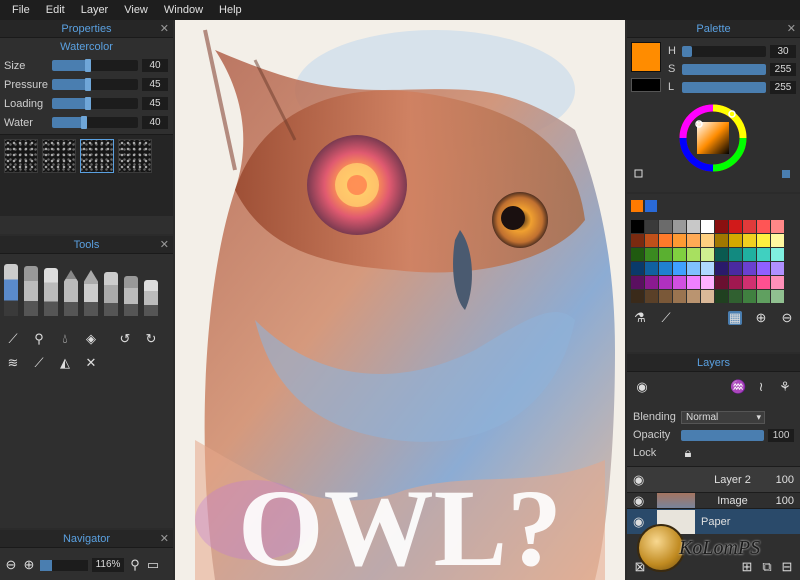 The height and width of the screenshot is (580, 800). Describe the element at coordinates (713, 521) in the screenshot. I see `layer-row-paper: ◉ Paper` at that location.